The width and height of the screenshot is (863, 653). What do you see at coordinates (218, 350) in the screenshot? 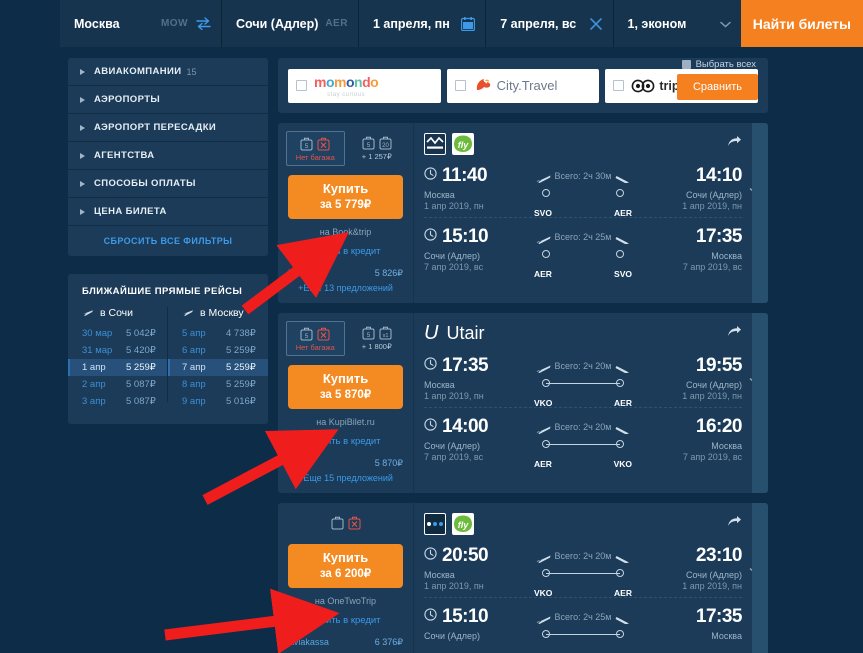
I see `list-item: 6 апр 5 259₽` at bounding box center [218, 350].